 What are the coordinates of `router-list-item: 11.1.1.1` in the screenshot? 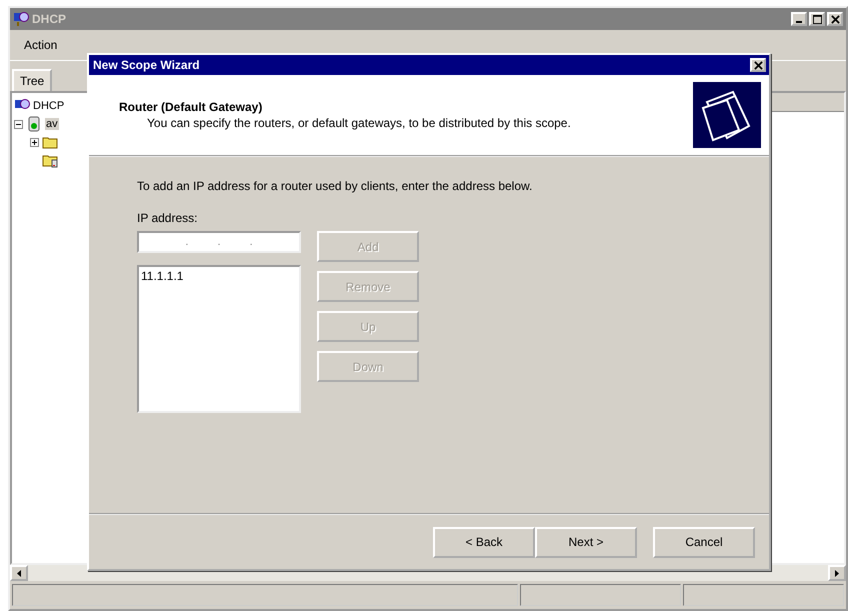 It's located at (219, 276).